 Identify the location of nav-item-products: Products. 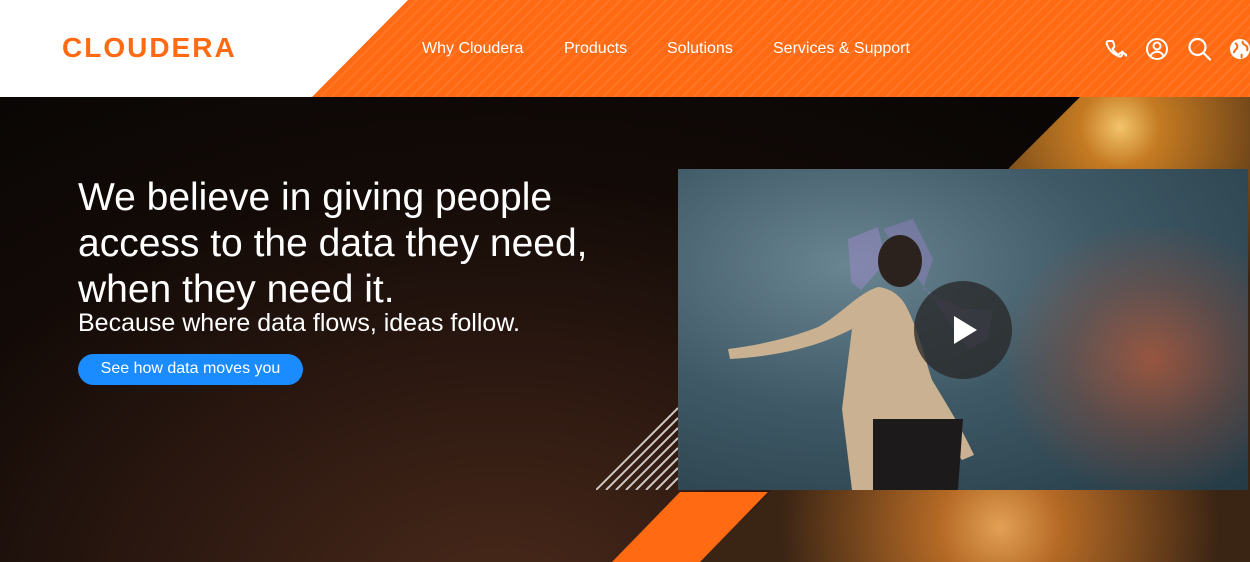
(595, 49).